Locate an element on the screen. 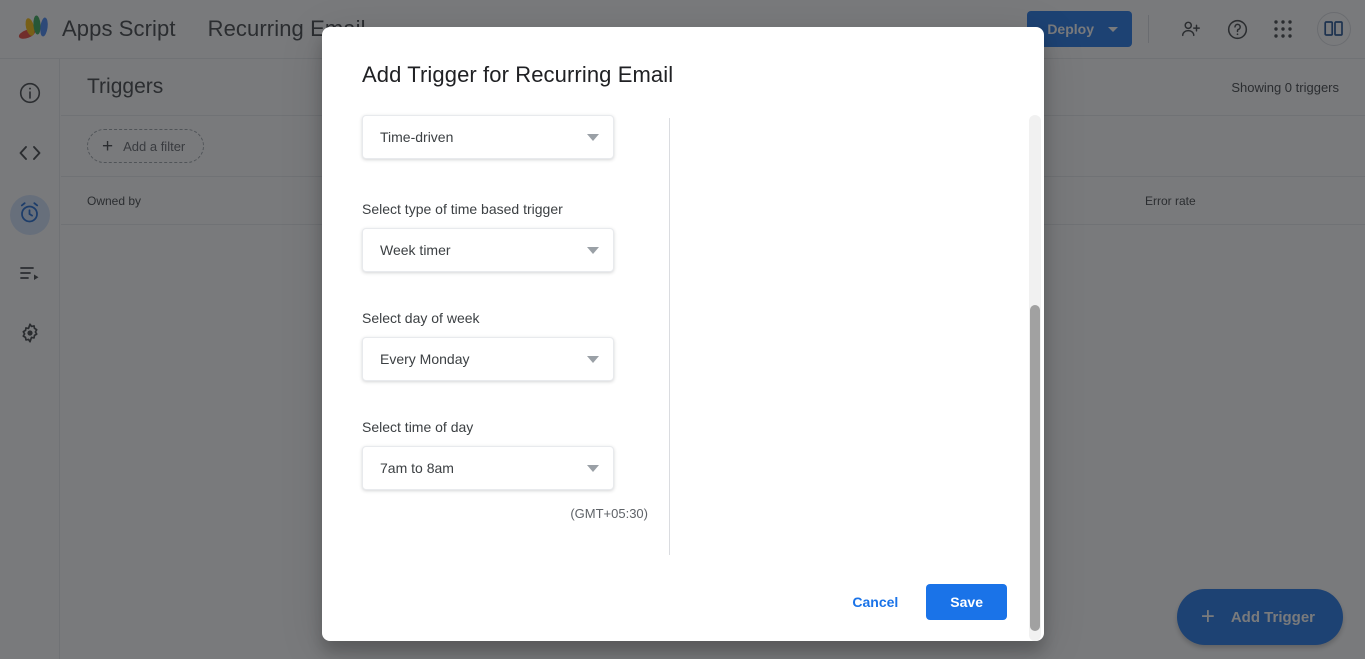 The width and height of the screenshot is (1365, 659). scrollbar-thumb is located at coordinates (1035, 468).